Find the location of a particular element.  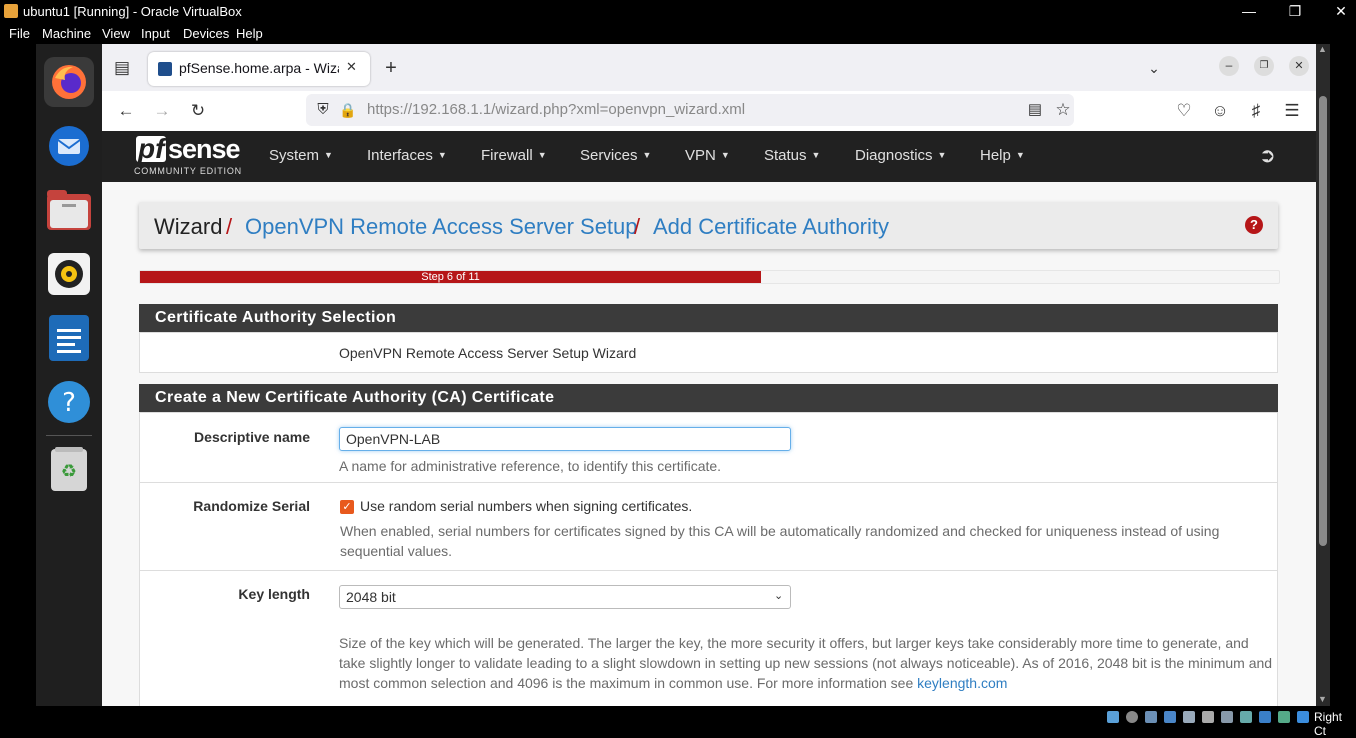

thunderbird-icon is located at coordinates (69, 146).